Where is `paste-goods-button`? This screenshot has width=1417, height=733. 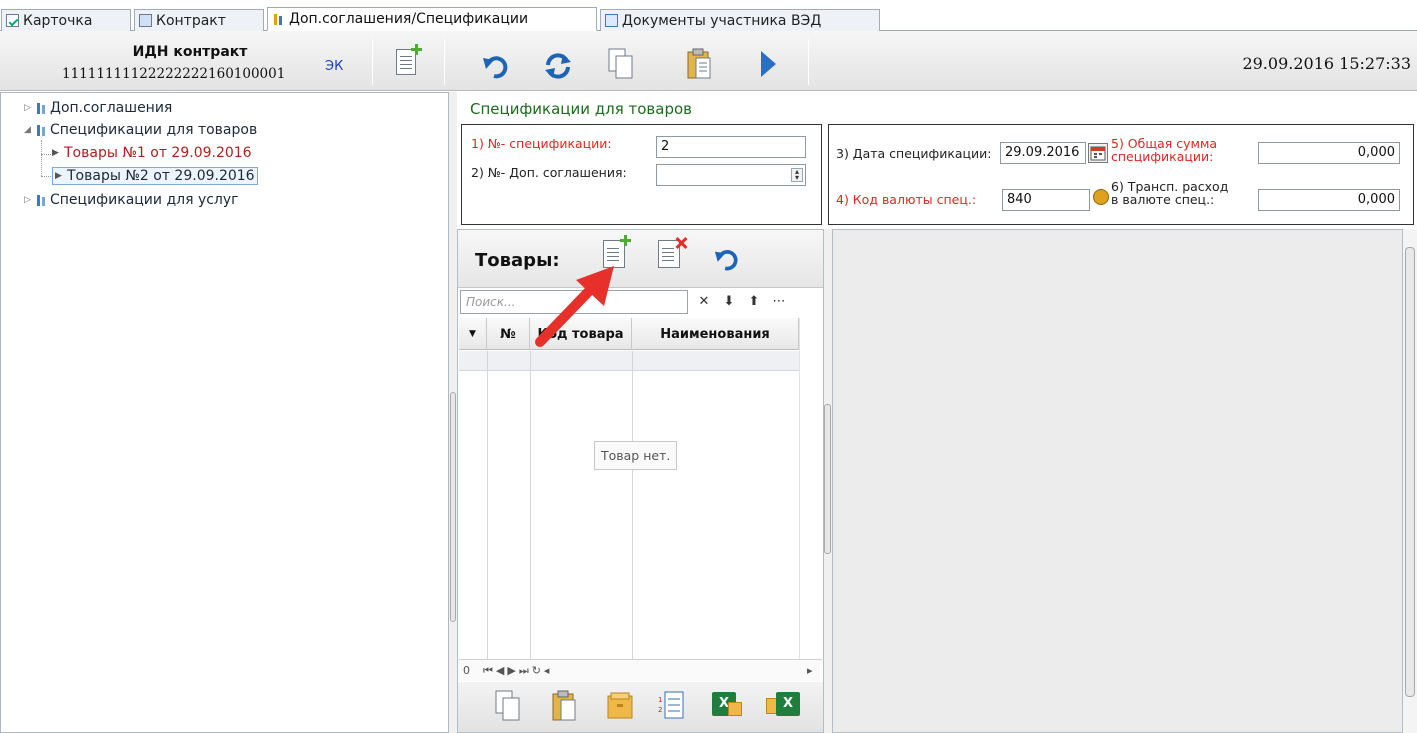 paste-goods-button is located at coordinates (568, 710).